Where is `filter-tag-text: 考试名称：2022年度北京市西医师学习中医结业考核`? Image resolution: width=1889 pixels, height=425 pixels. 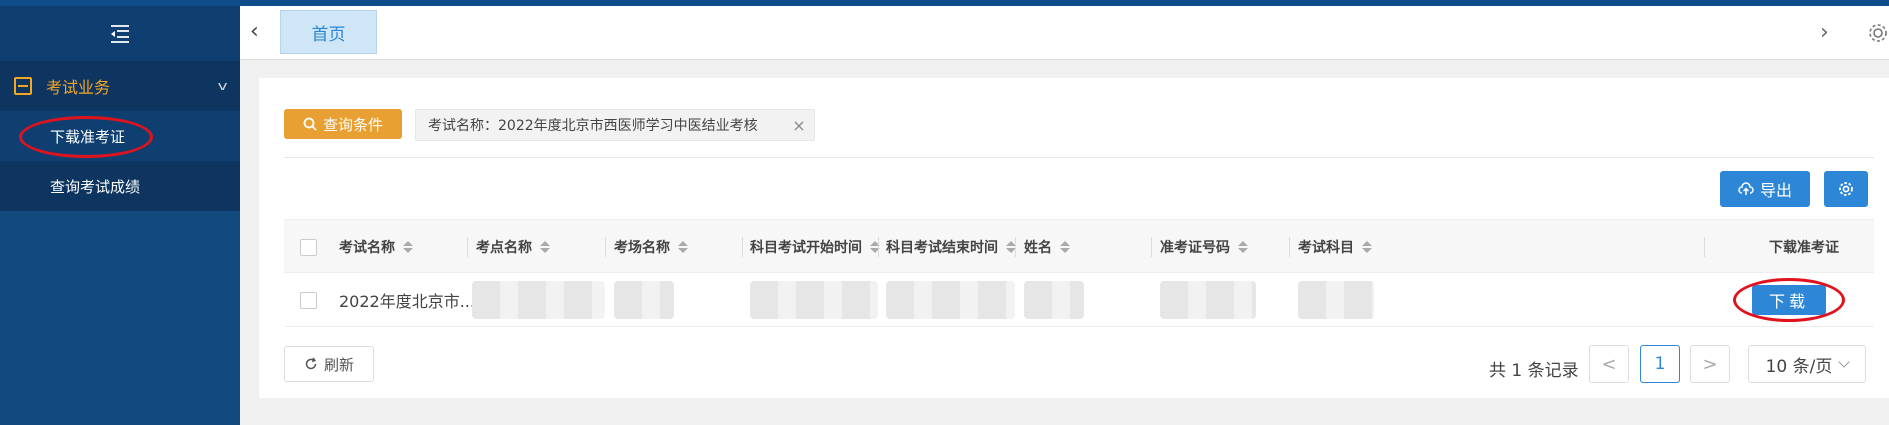 filter-tag-text: 考试名称：2022年度北京市西医师学习中医结业考核 is located at coordinates (593, 126).